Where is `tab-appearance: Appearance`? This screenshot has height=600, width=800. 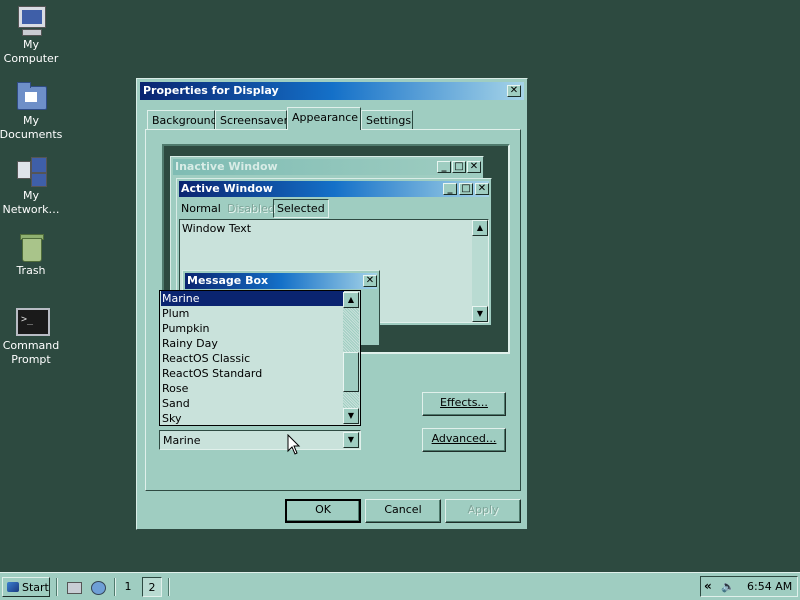
tab-appearance: Appearance is located at coordinates (324, 118).